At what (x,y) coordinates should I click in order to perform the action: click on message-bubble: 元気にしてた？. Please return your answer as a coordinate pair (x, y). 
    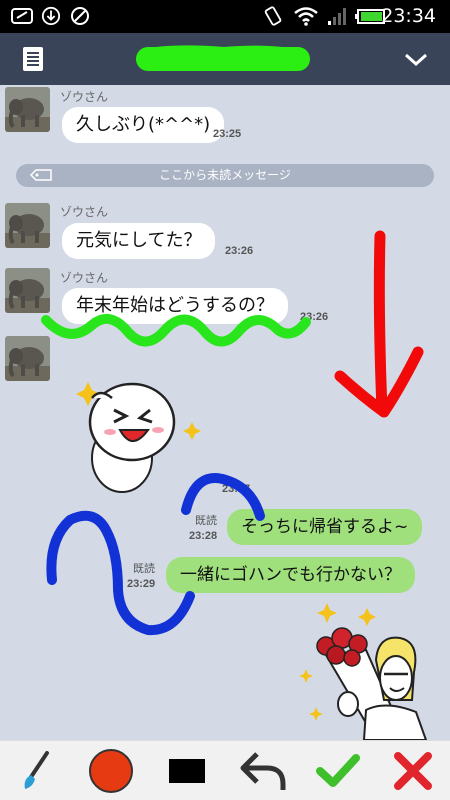
    Looking at the image, I should click on (139, 241).